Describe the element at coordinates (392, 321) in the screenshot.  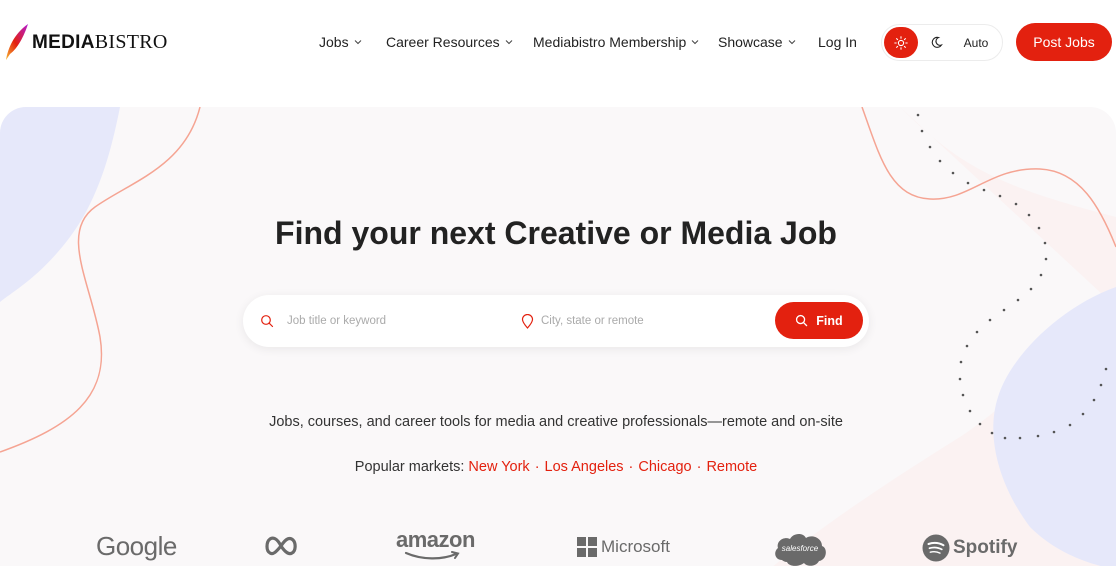
I see `keyword-input` at that location.